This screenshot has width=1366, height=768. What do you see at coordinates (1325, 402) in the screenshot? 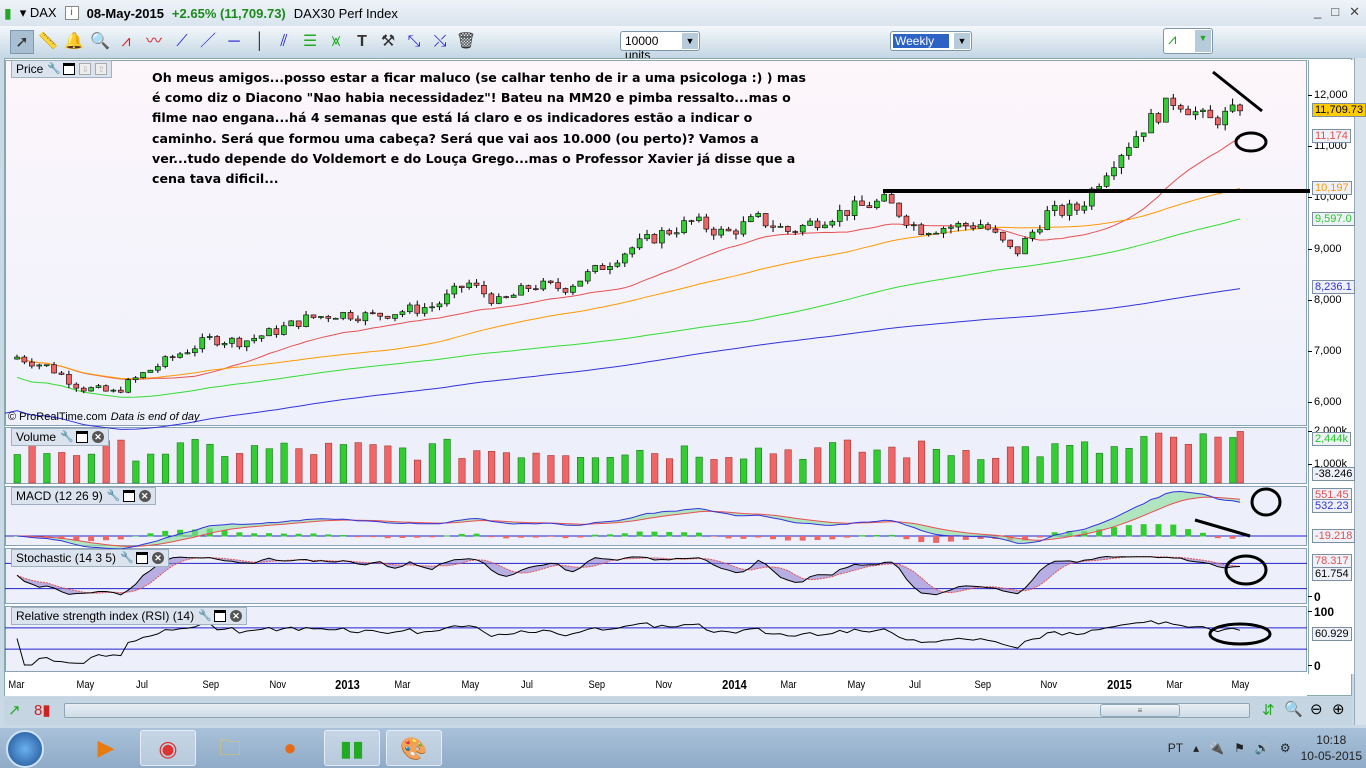
I see `price-tick-label: 6,000` at bounding box center [1325, 402].